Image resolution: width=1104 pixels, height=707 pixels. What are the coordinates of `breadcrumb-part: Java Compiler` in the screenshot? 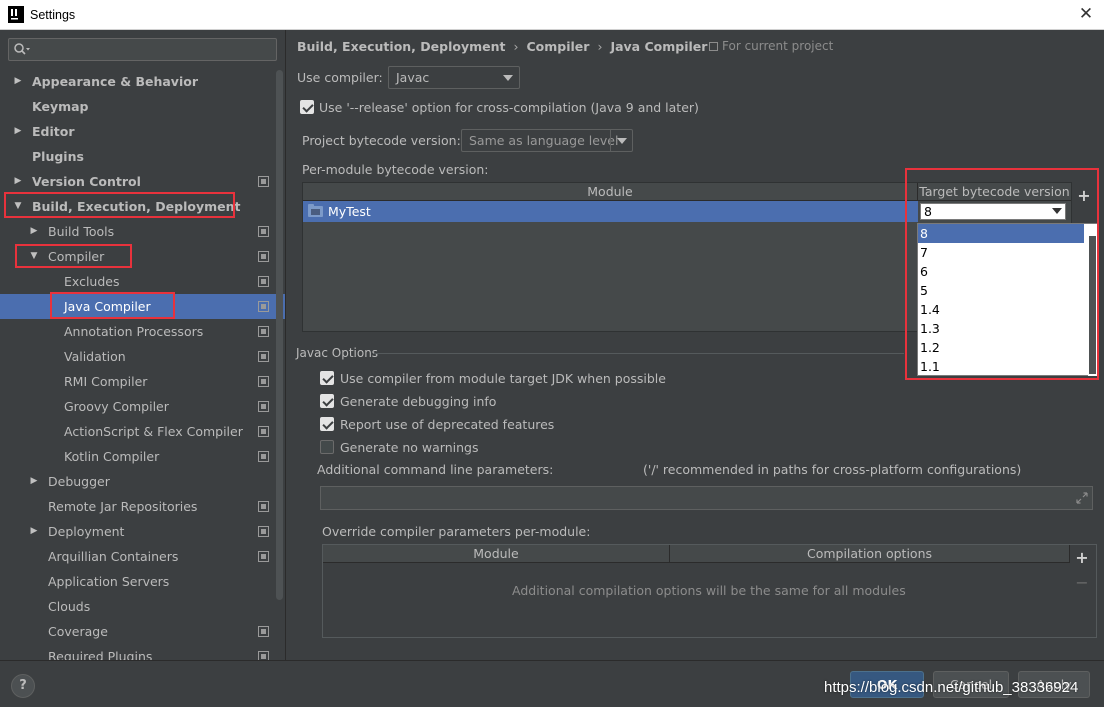 It's located at (659, 46).